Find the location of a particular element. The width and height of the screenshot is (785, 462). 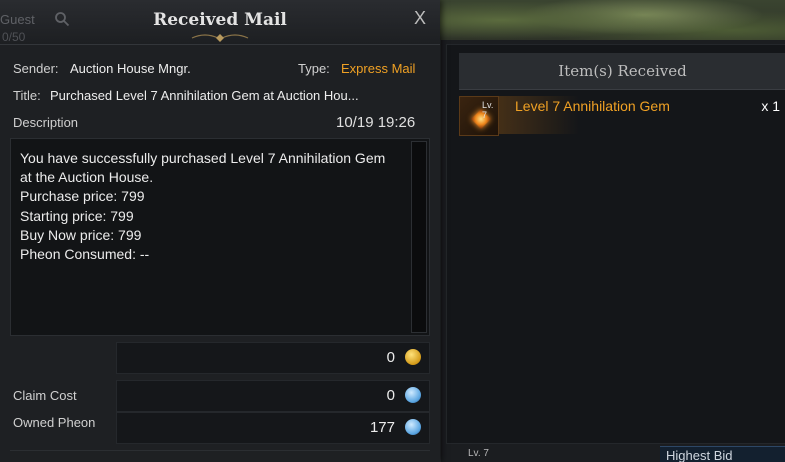

title-label: Title: is located at coordinates (27, 95).